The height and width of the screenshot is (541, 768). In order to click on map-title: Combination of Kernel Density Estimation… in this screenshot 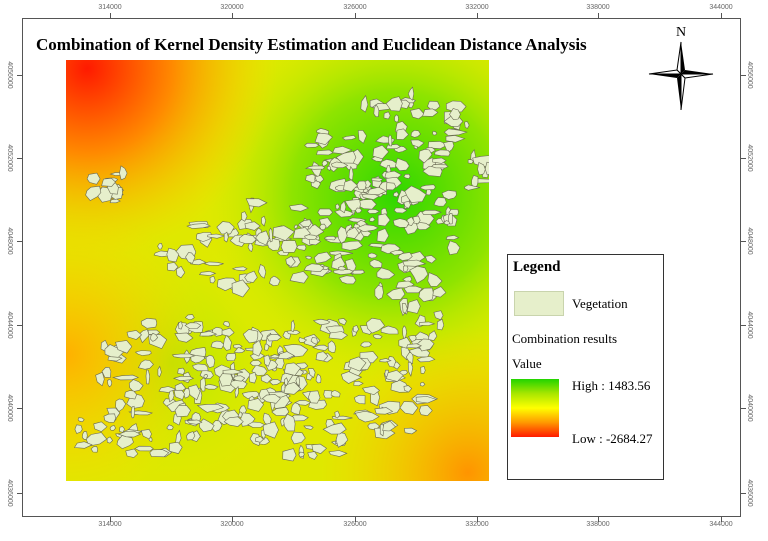, I will do `click(311, 44)`.